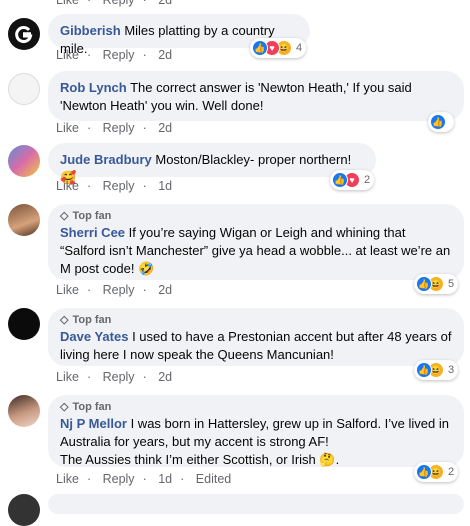 Image resolution: width=470 pixels, height=526 pixels. What do you see at coordinates (93, 423) in the screenshot?
I see `author-name: Nj P Mellor` at bounding box center [93, 423].